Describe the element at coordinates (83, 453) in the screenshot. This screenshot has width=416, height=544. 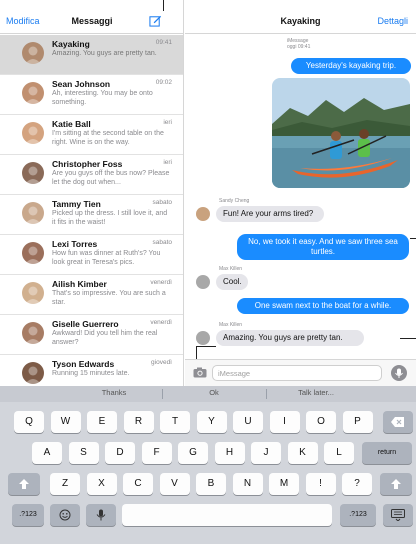
I see `key-s: S` at that location.